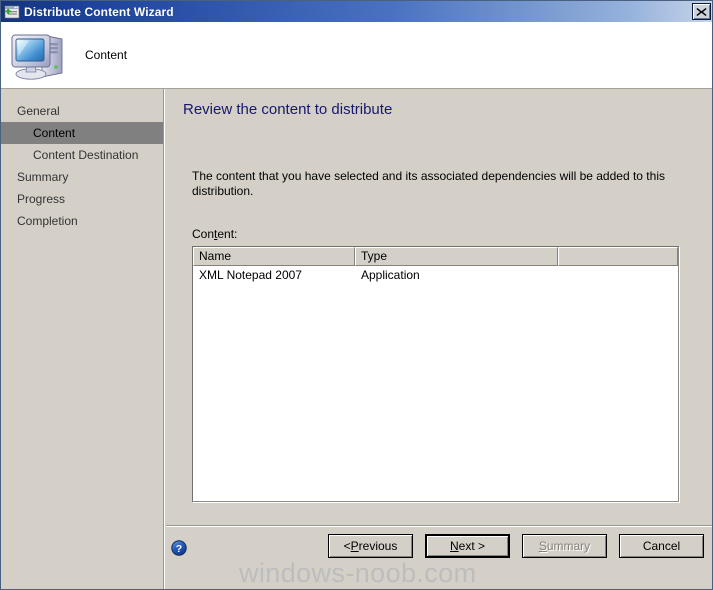 The image size is (713, 590). Describe the element at coordinates (99, 11) in the screenshot. I see `window-title: Distribute Content Wizard` at that location.